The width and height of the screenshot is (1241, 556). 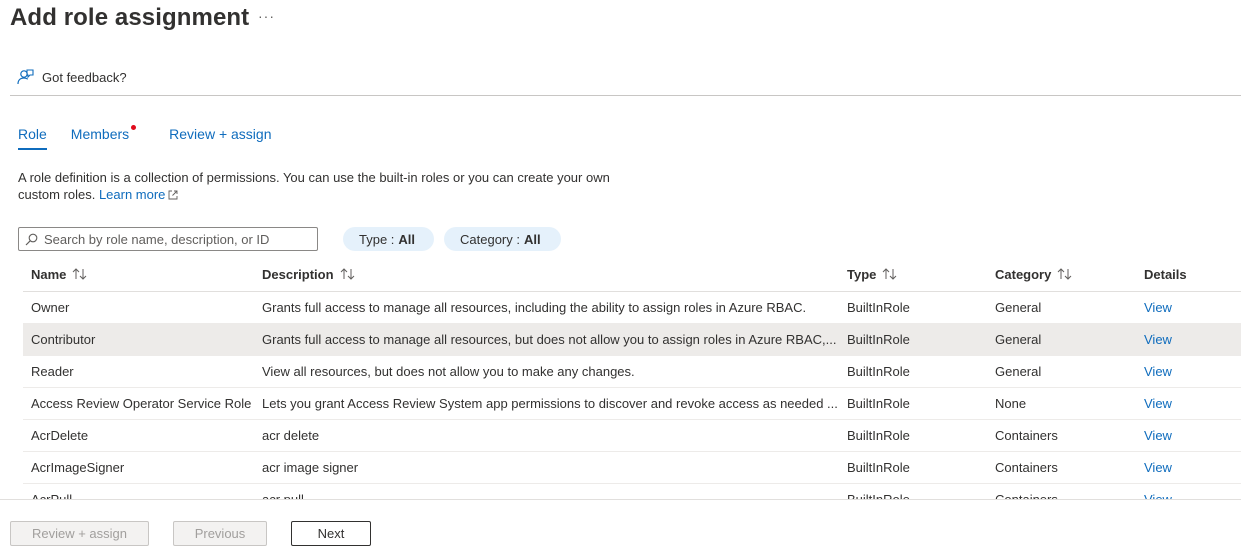 I want to click on feedback-link: Got feedback?, so click(x=71, y=77).